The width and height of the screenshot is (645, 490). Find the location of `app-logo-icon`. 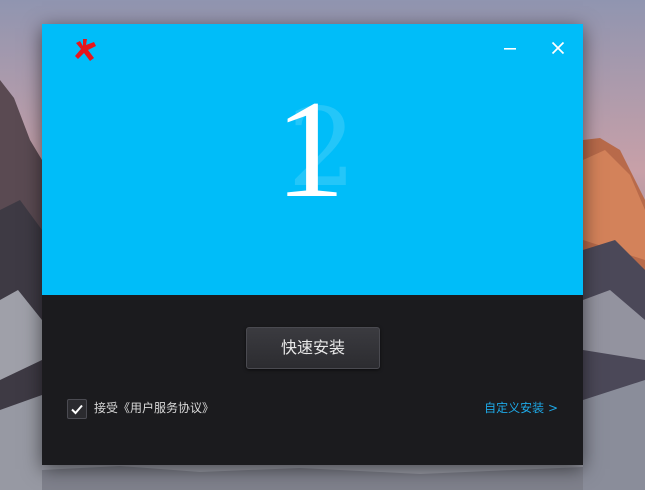

app-logo-icon is located at coordinates (85, 50).